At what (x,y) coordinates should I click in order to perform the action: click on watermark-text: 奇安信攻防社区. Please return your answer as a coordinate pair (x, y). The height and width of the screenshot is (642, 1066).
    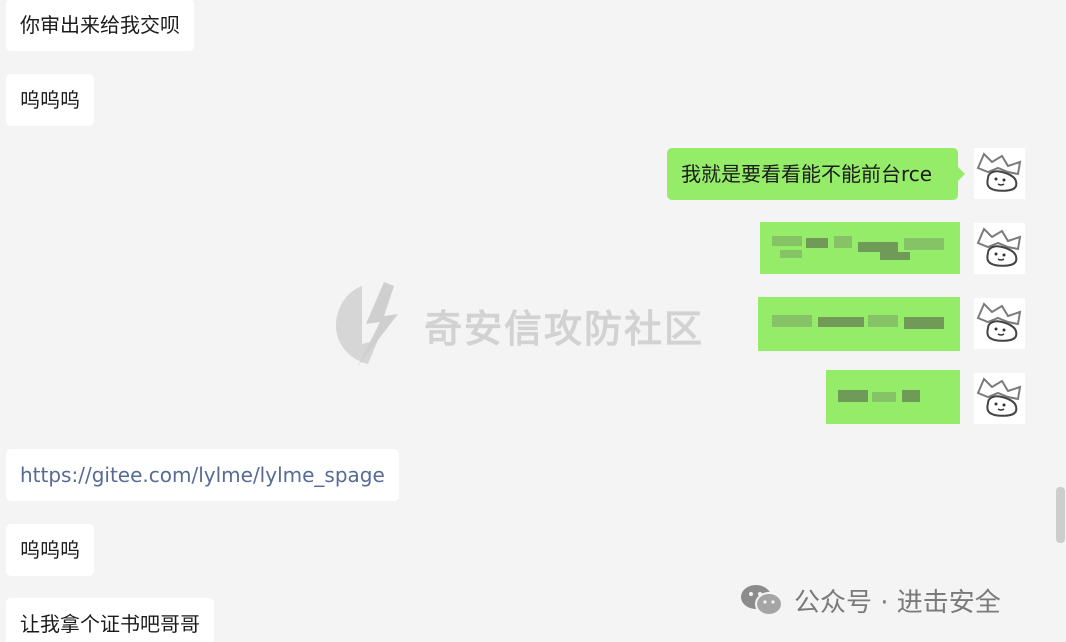
    Looking at the image, I should click on (564, 329).